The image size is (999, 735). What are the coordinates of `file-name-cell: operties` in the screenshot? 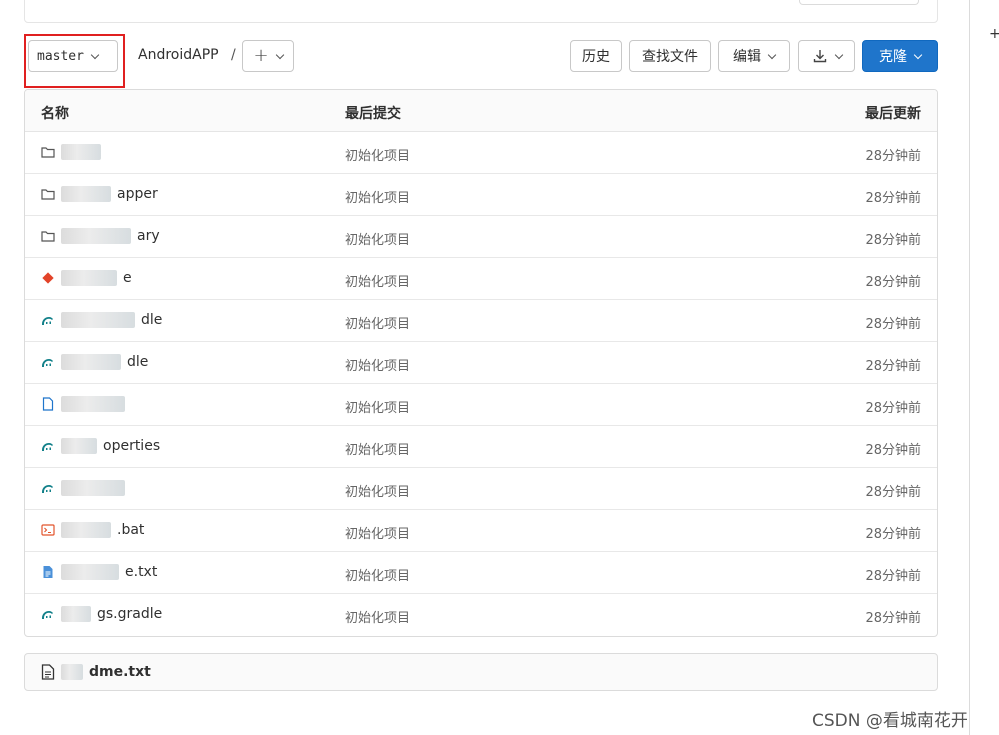 It's located at (100, 446).